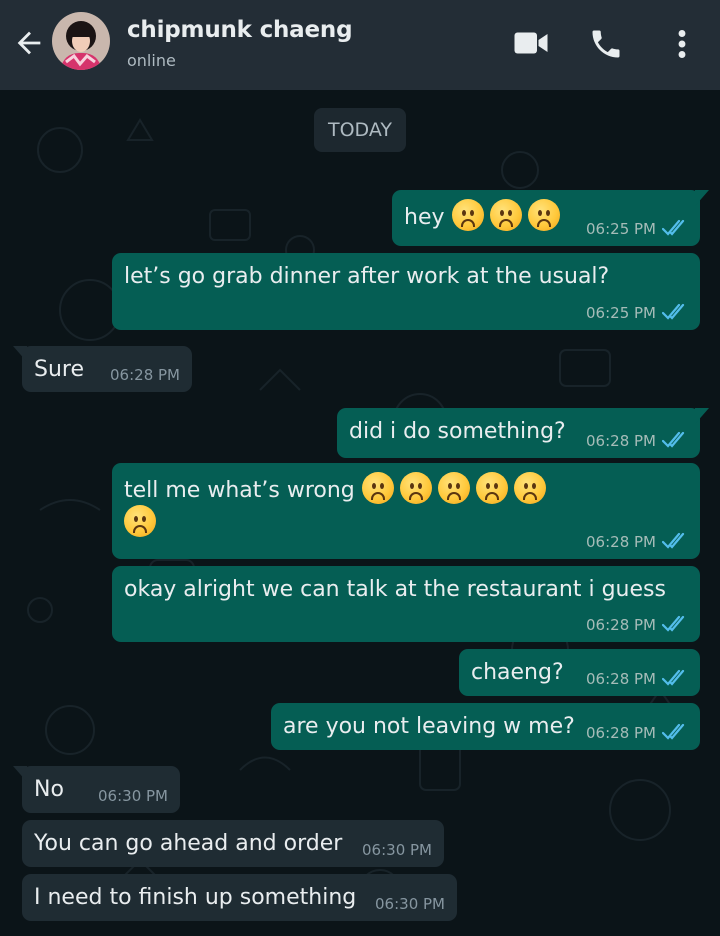 The height and width of the screenshot is (936, 720). What do you see at coordinates (360, 45) in the screenshot?
I see `chat-header: chipmunk chaeng online` at bounding box center [360, 45].